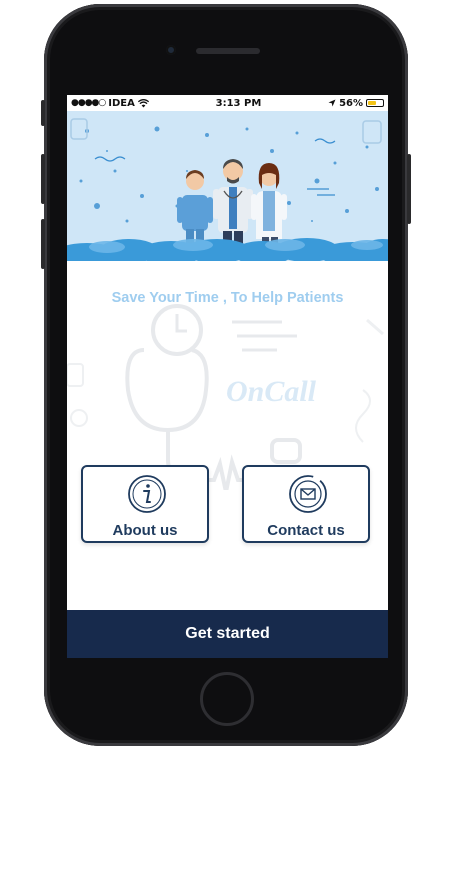  I want to click on three-doctors-illustration, so click(227, 186).